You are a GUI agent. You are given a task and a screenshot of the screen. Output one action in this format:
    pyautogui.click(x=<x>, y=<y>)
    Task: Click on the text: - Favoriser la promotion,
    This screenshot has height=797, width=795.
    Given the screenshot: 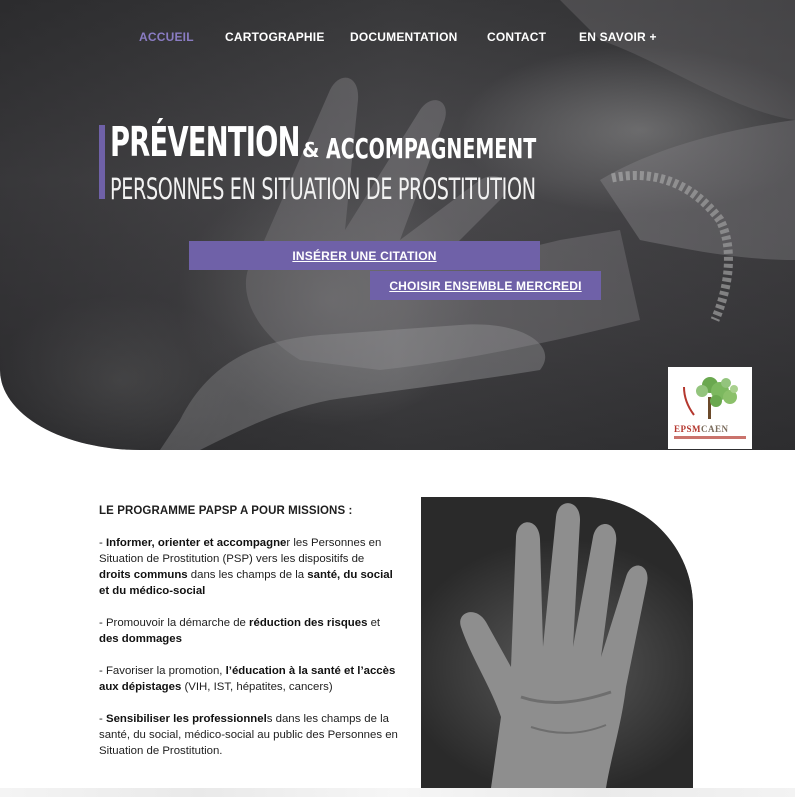 What is the action you would take?
    pyautogui.click(x=162, y=671)
    